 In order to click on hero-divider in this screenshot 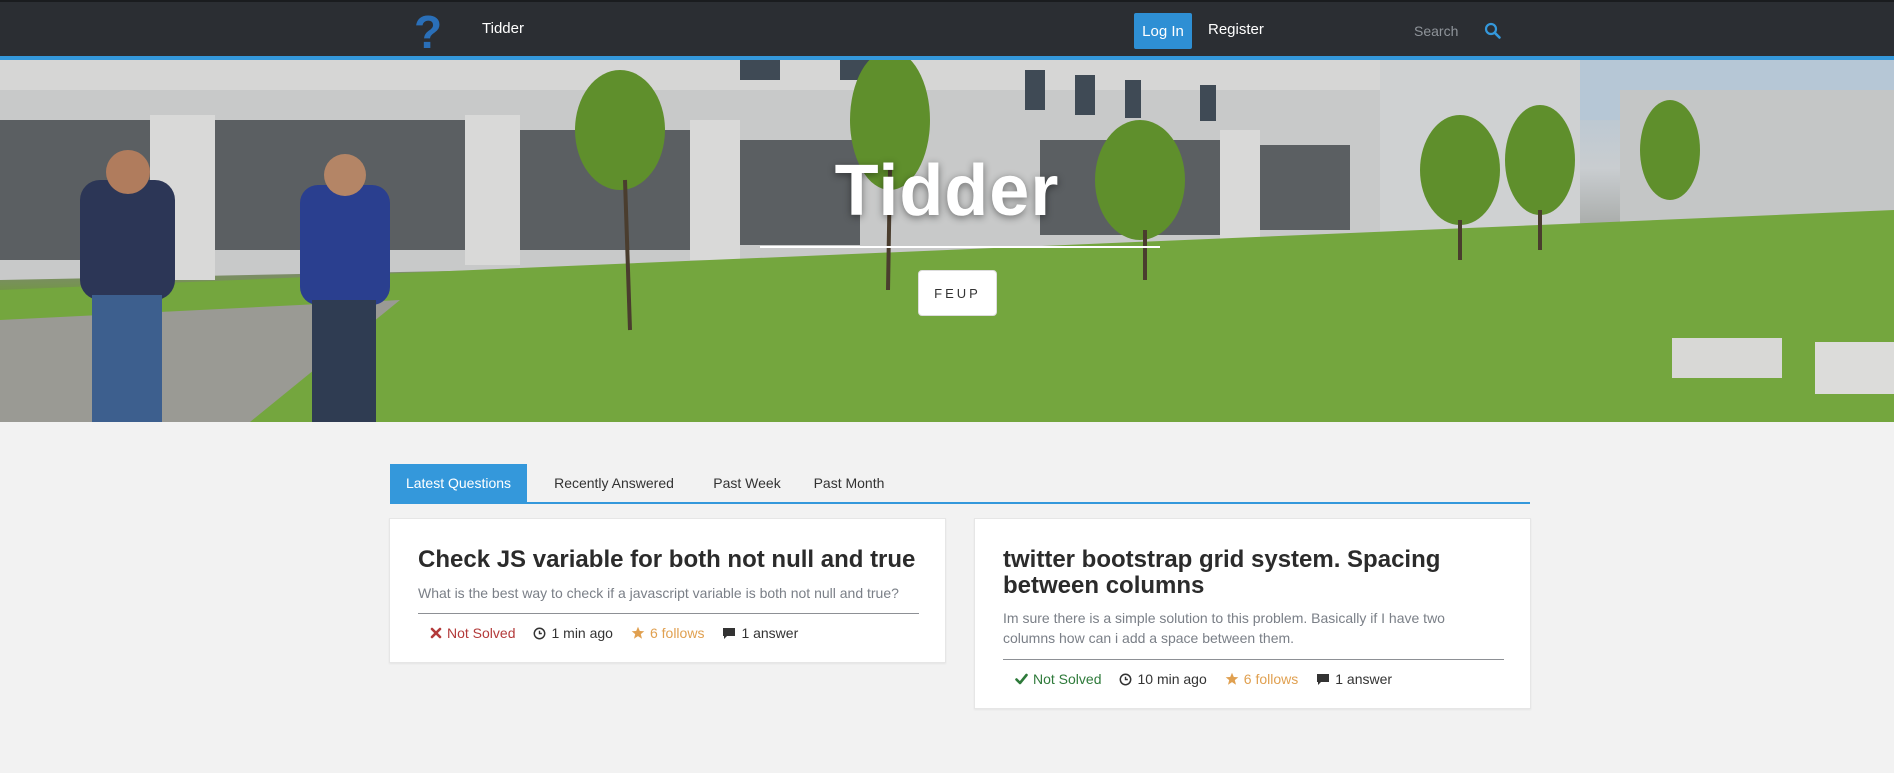, I will do `click(960, 247)`.